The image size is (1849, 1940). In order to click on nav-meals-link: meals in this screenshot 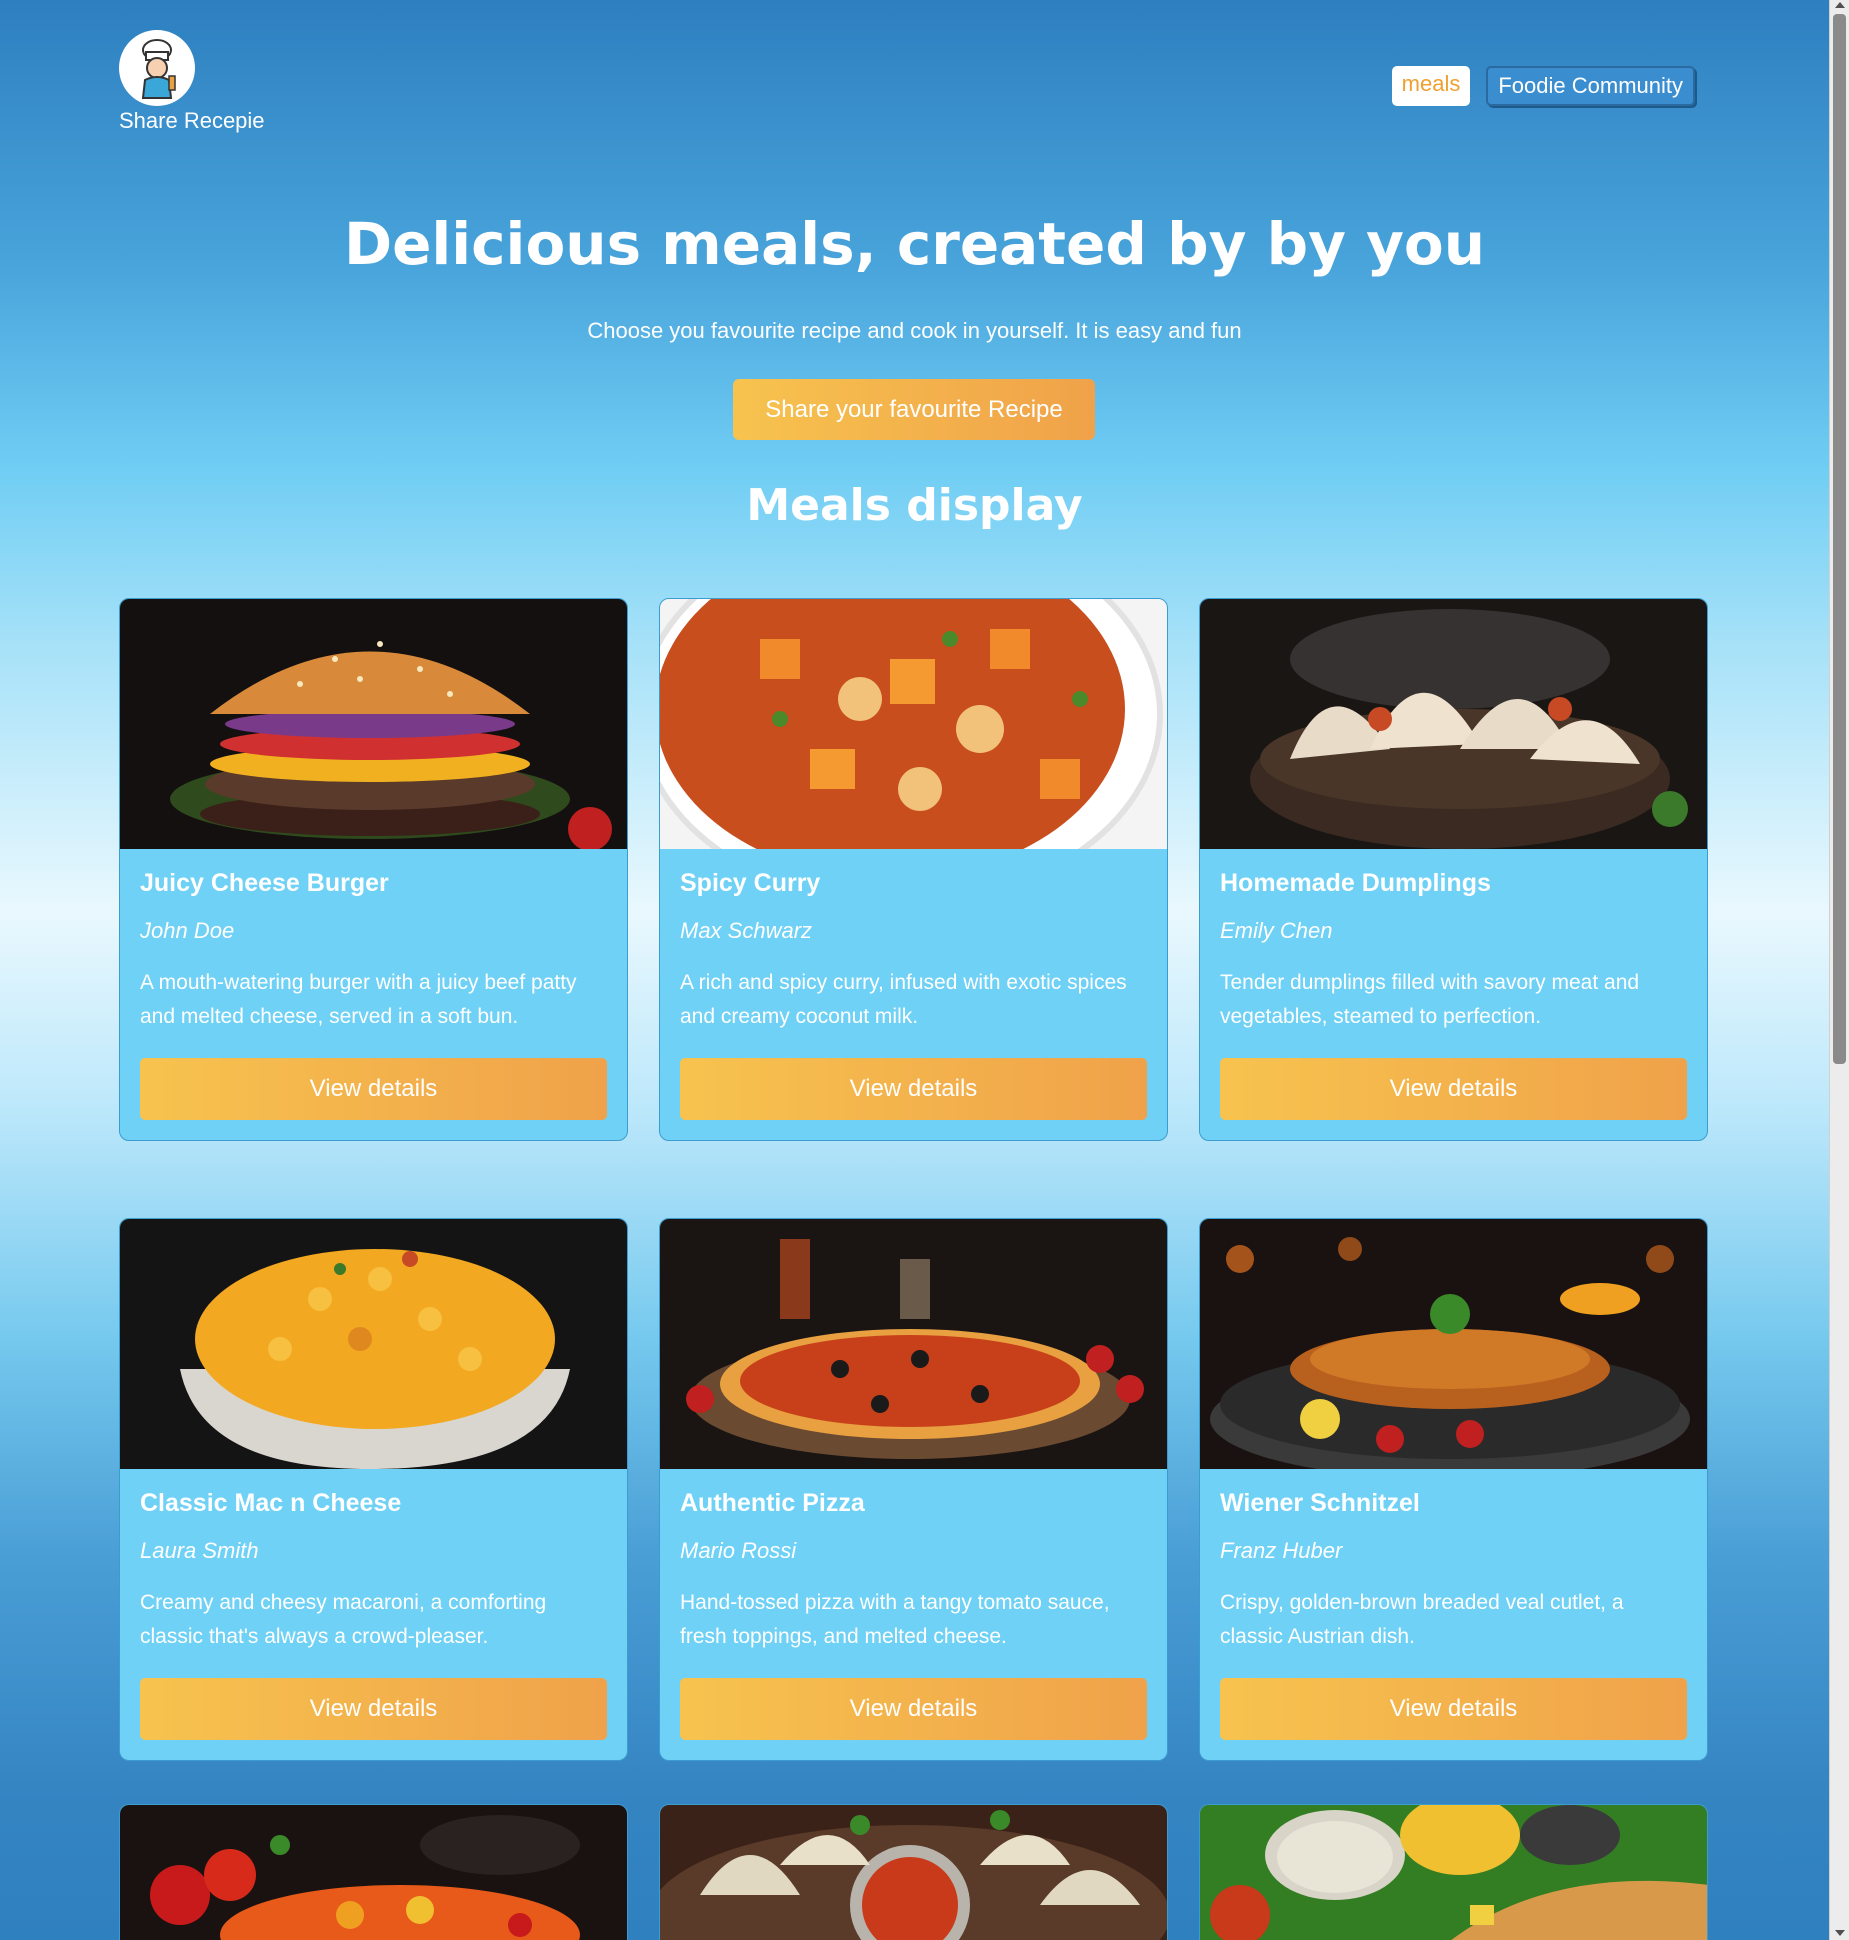, I will do `click(1431, 86)`.